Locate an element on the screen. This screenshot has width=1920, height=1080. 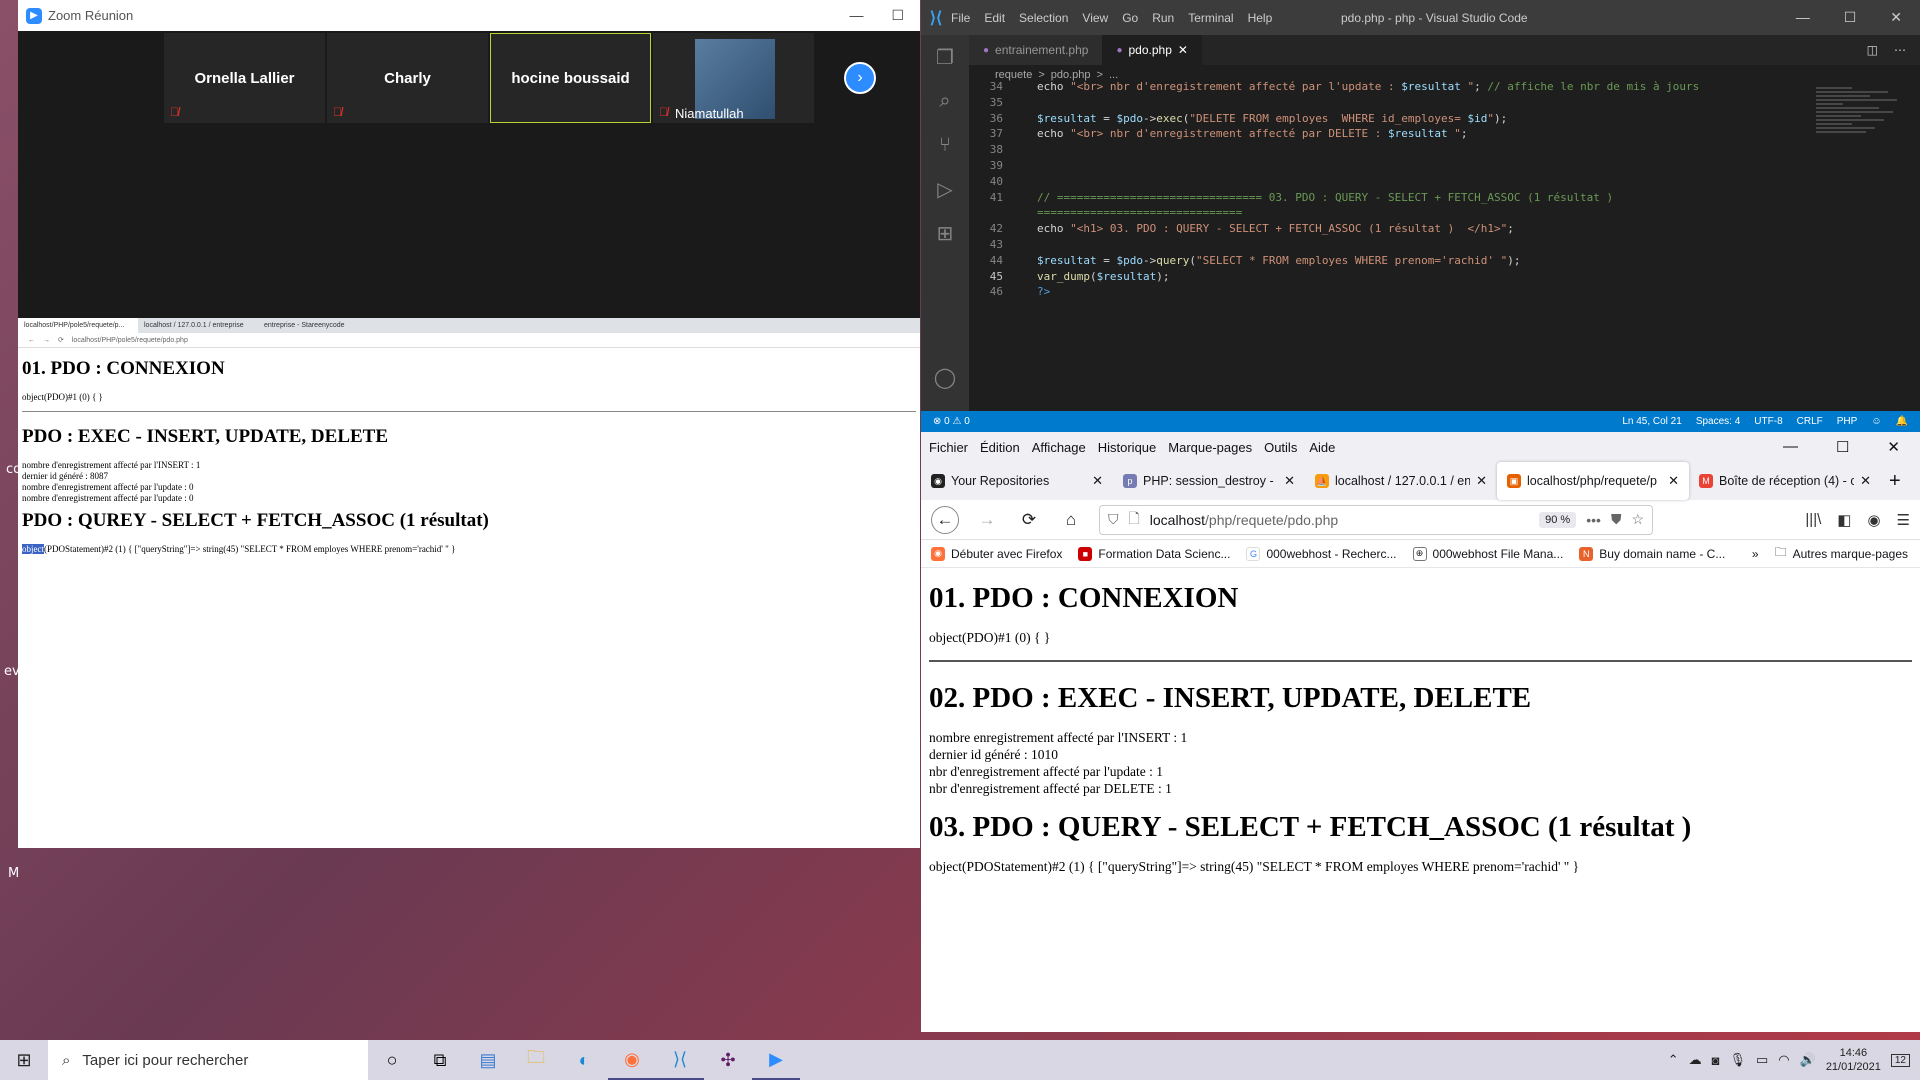
problems-count: ⊗ 0 ⚠ 0 is located at coordinates (951, 421).